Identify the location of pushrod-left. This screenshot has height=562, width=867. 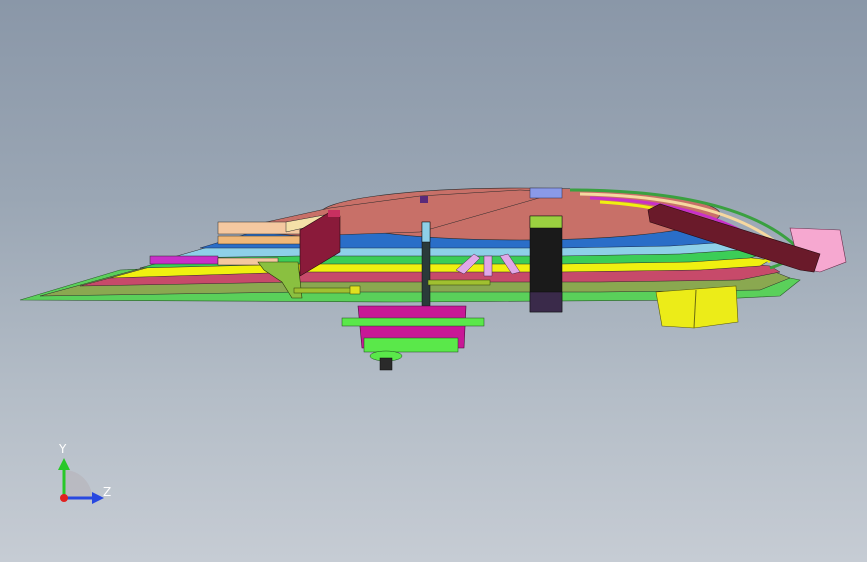
(323, 290).